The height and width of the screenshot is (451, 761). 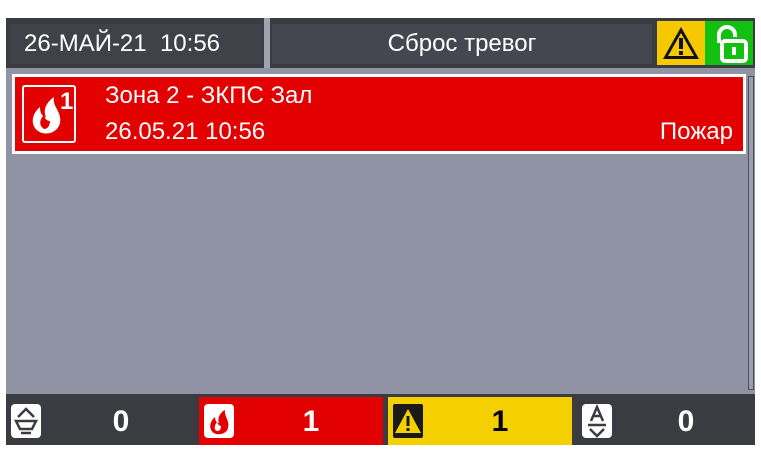 I want to click on warning-indicator, so click(x=681, y=43).